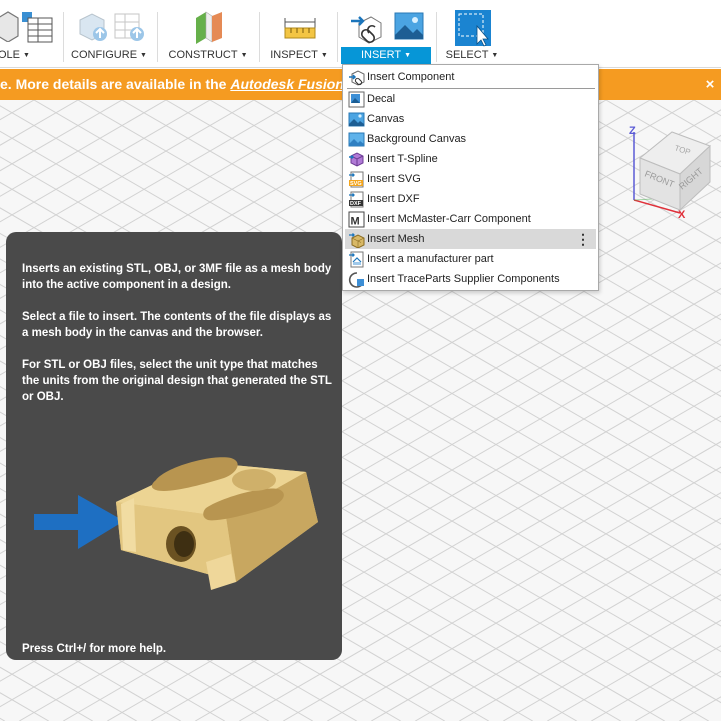 This screenshot has height=721, width=721. Describe the element at coordinates (430, 259) in the screenshot. I see `menu-item-label: Insert a manufacturer part` at that location.